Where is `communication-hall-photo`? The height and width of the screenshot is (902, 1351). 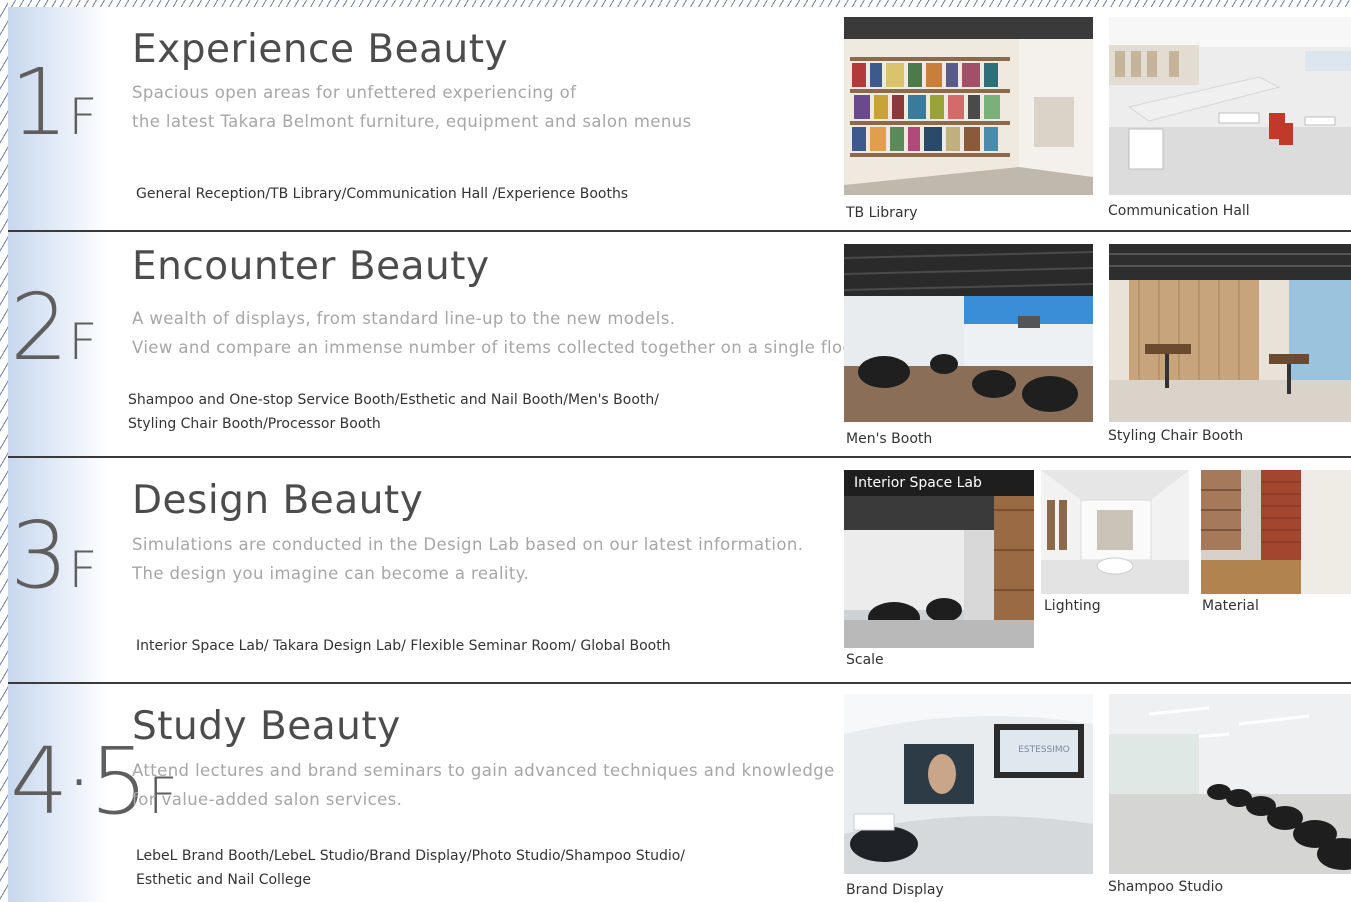 communication-hall-photo is located at coordinates (1230, 106).